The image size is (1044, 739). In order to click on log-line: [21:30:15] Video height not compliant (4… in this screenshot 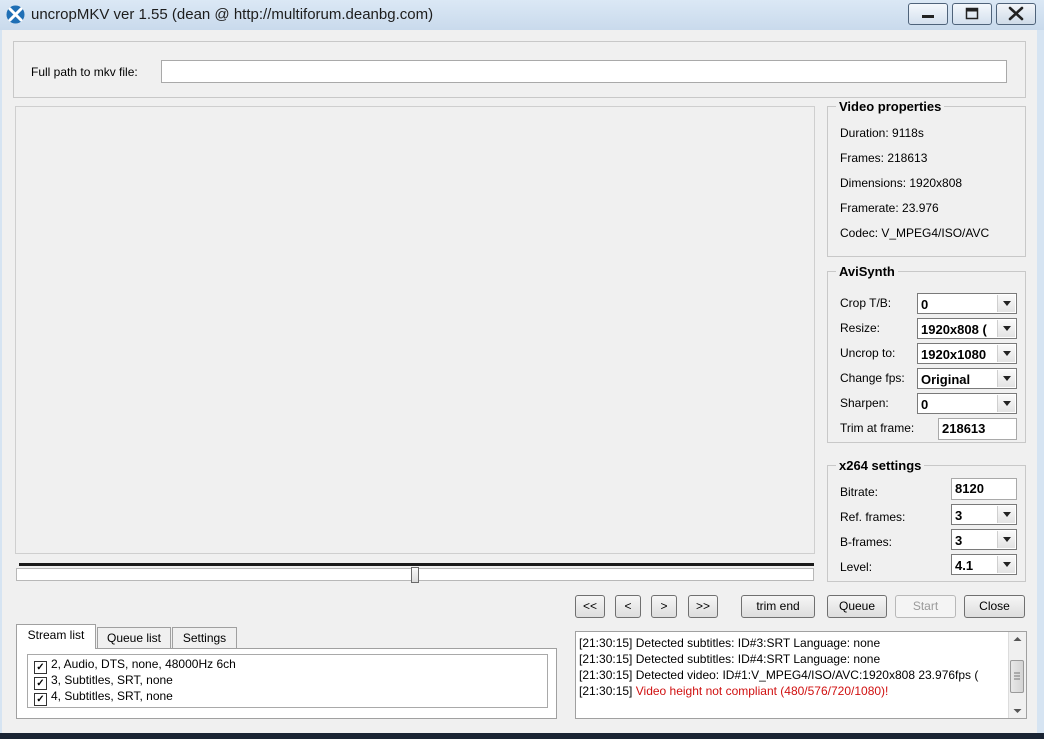, I will do `click(734, 691)`.